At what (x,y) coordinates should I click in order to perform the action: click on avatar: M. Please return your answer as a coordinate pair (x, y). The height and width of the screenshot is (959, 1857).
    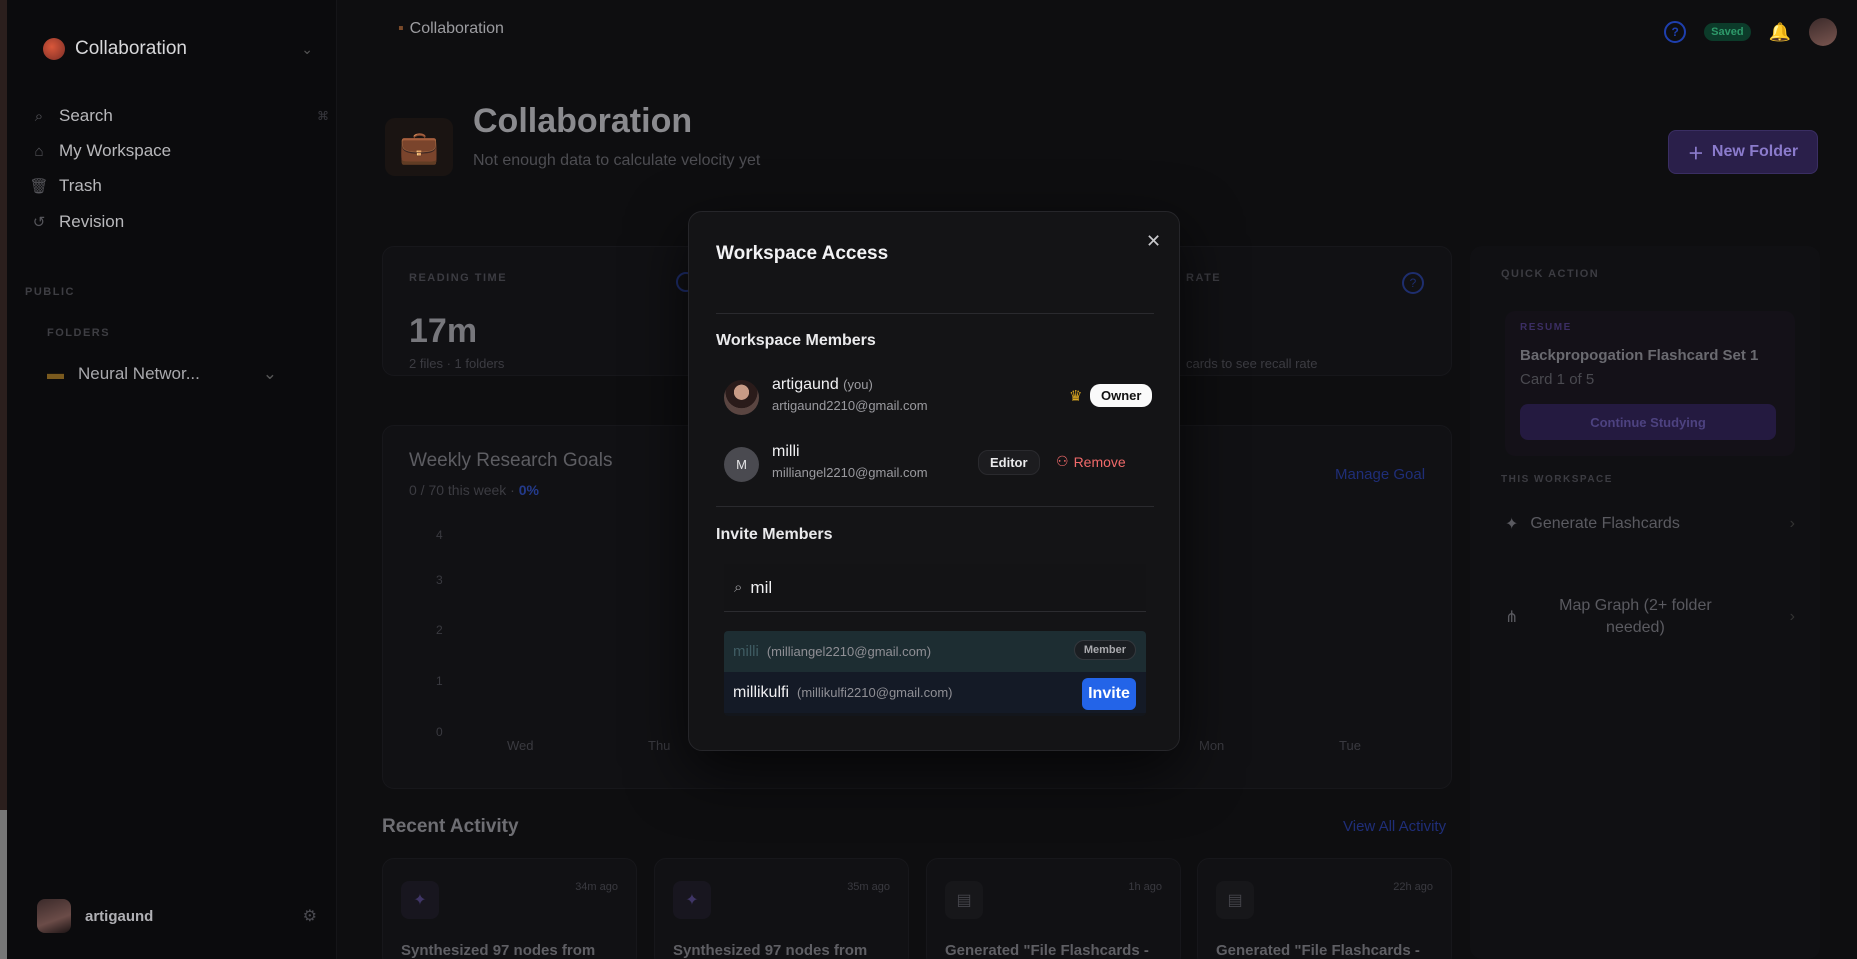
    Looking at the image, I should click on (741, 464).